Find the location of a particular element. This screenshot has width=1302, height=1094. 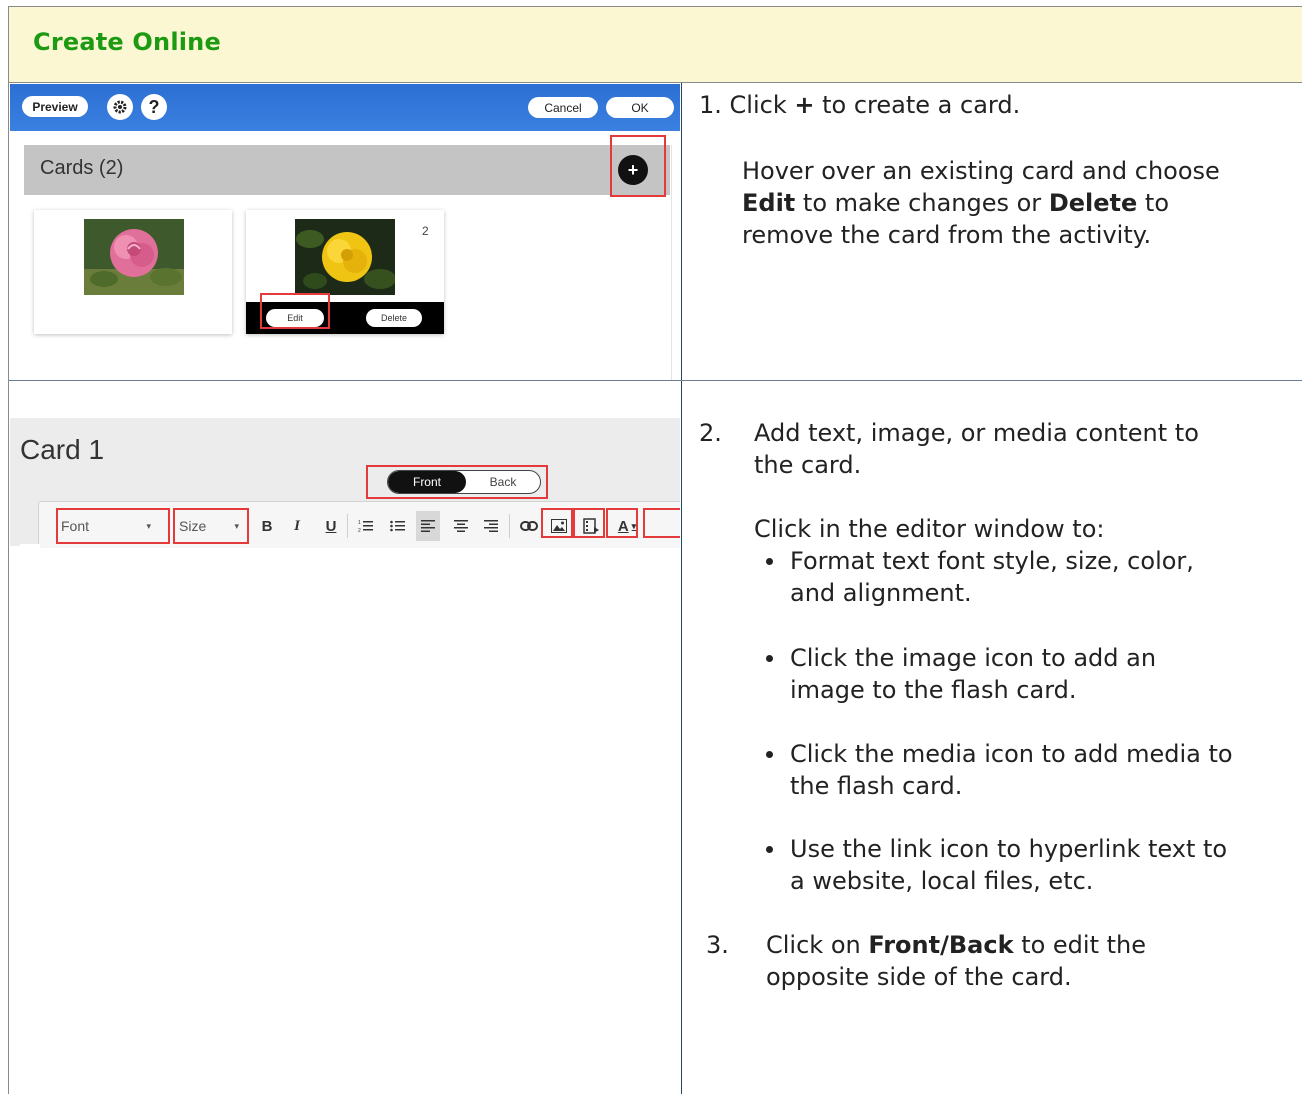

step-1-text: Click is located at coordinates (758, 105).